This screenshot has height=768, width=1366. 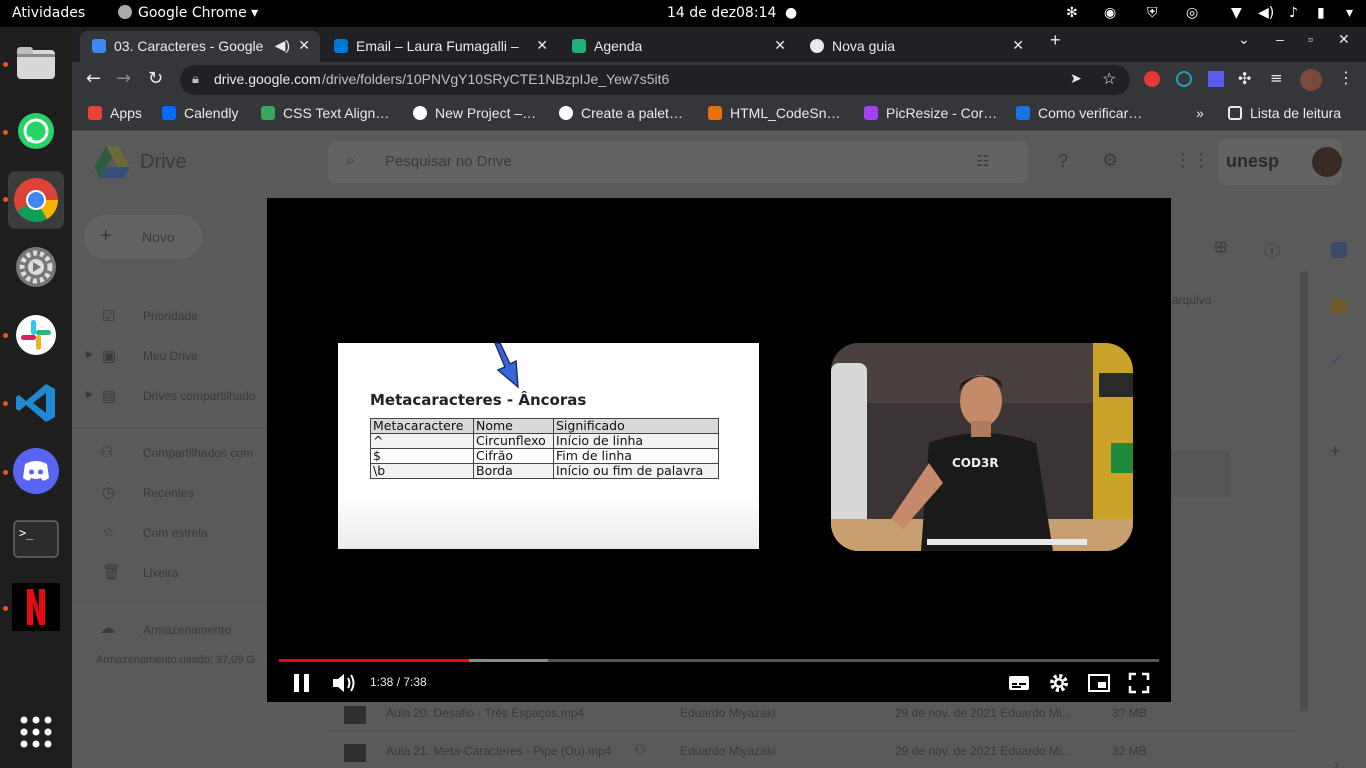 I want to click on shield-tray-icon: ⛨, so click(x=1152, y=13).